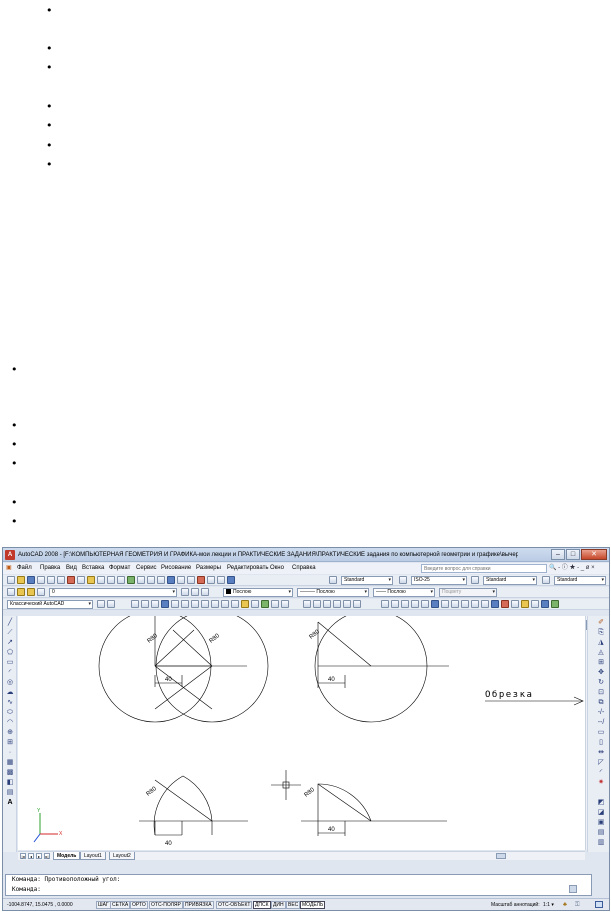  I want to click on preview-icon, so click(51, 580).